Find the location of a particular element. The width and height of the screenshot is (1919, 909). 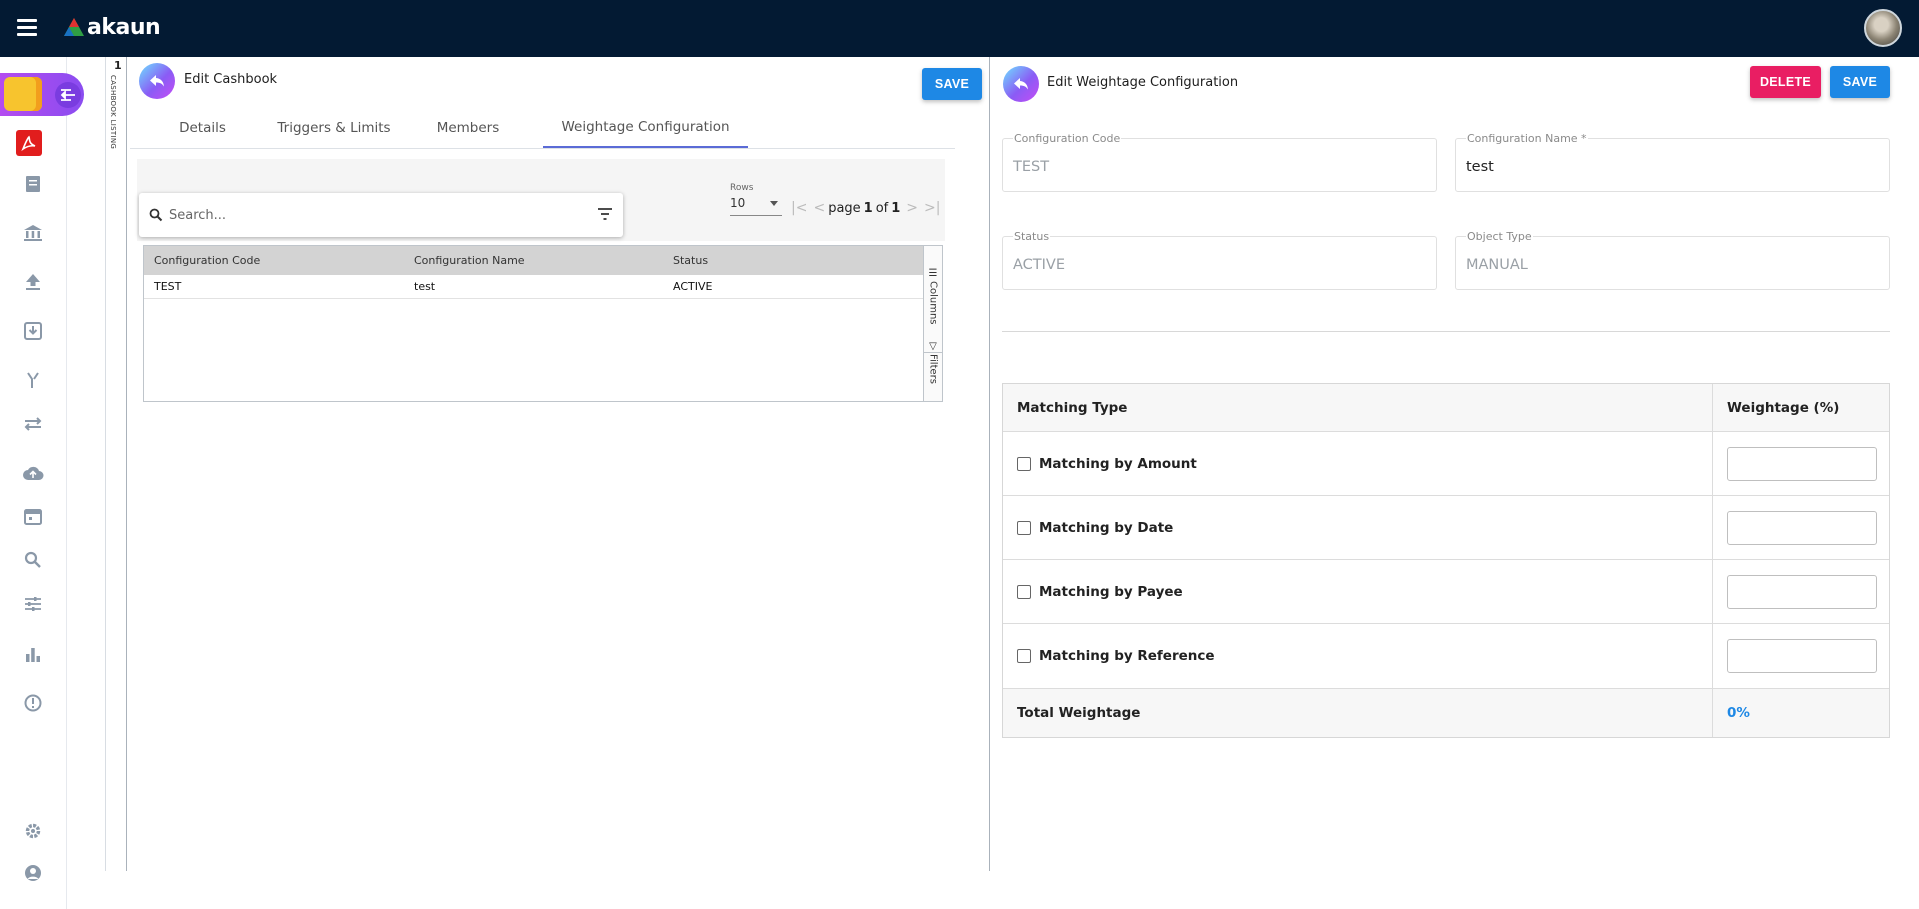

filter-icon is located at coordinates (605, 214).